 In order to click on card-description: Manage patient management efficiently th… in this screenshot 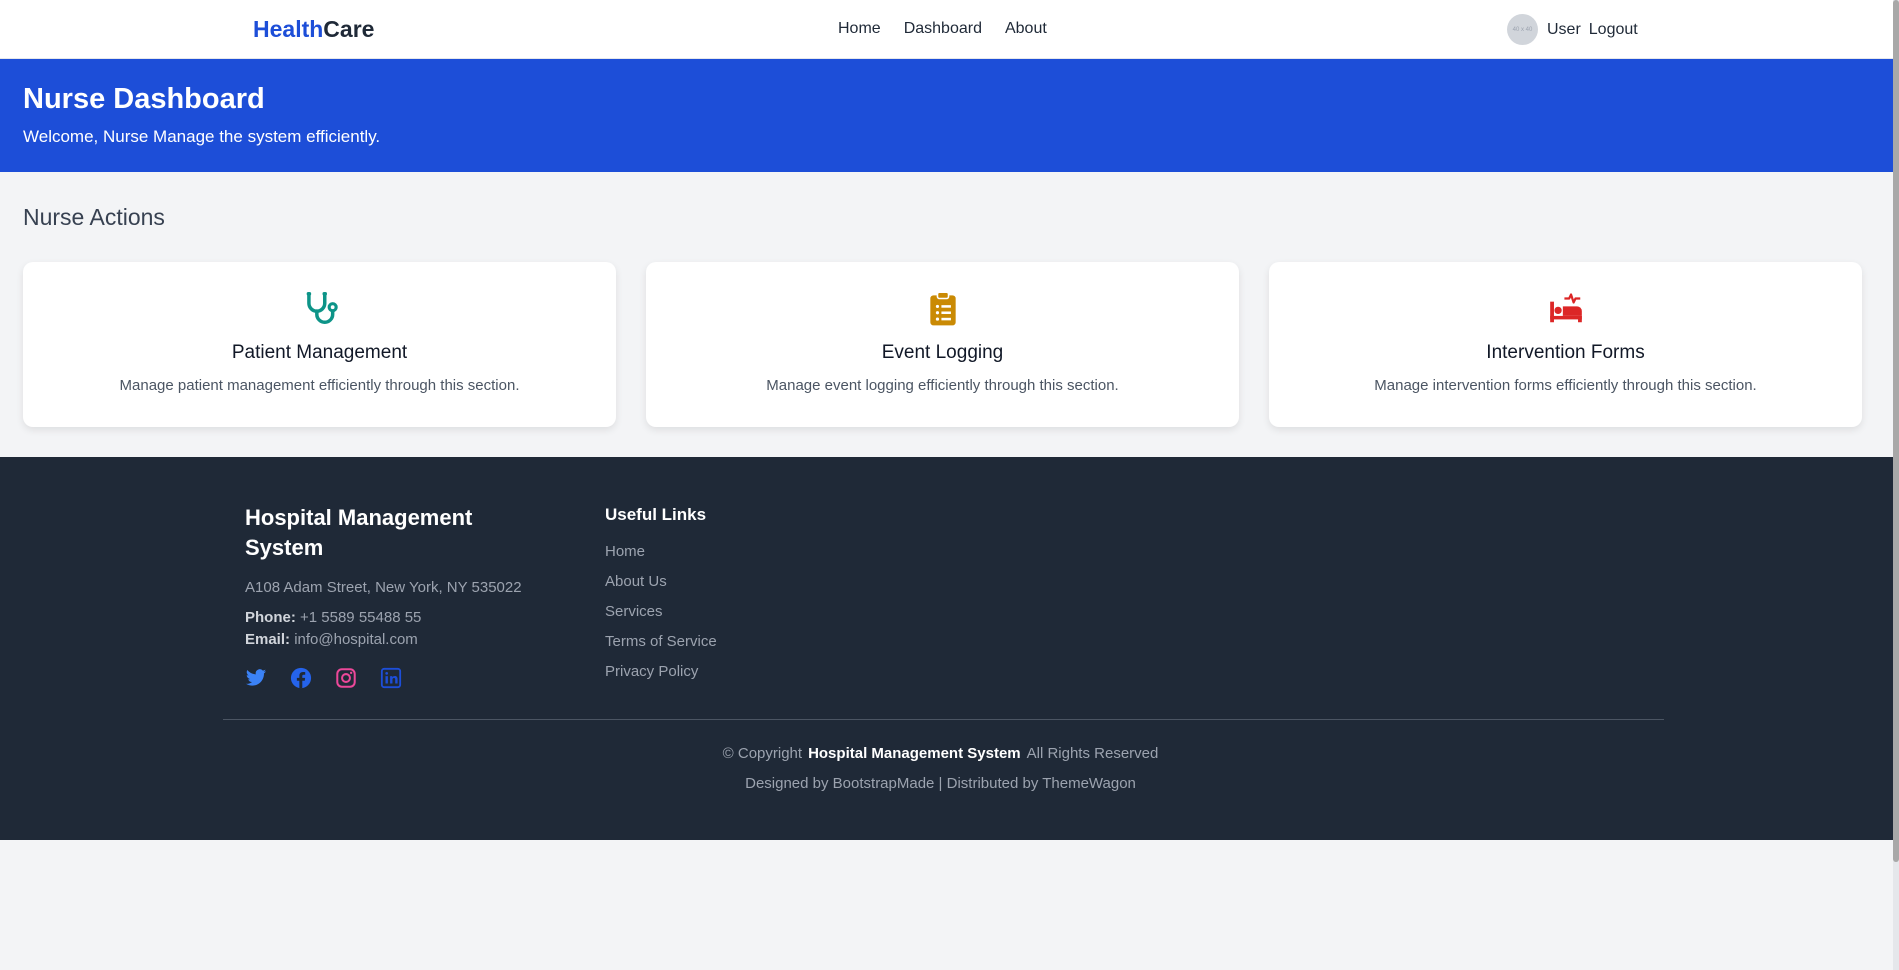, I will do `click(319, 385)`.